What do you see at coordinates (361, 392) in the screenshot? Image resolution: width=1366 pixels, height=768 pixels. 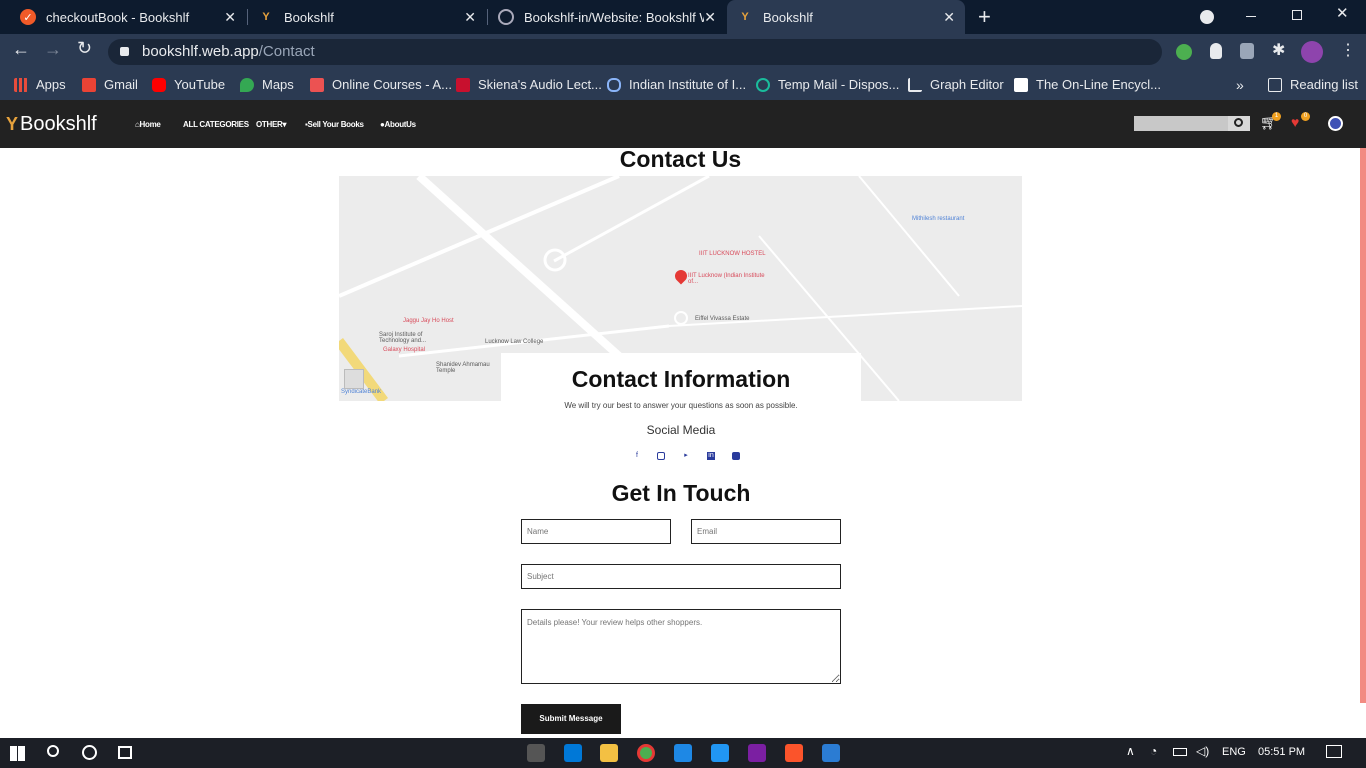 I see `map-label: SyndicateBank` at bounding box center [361, 392].